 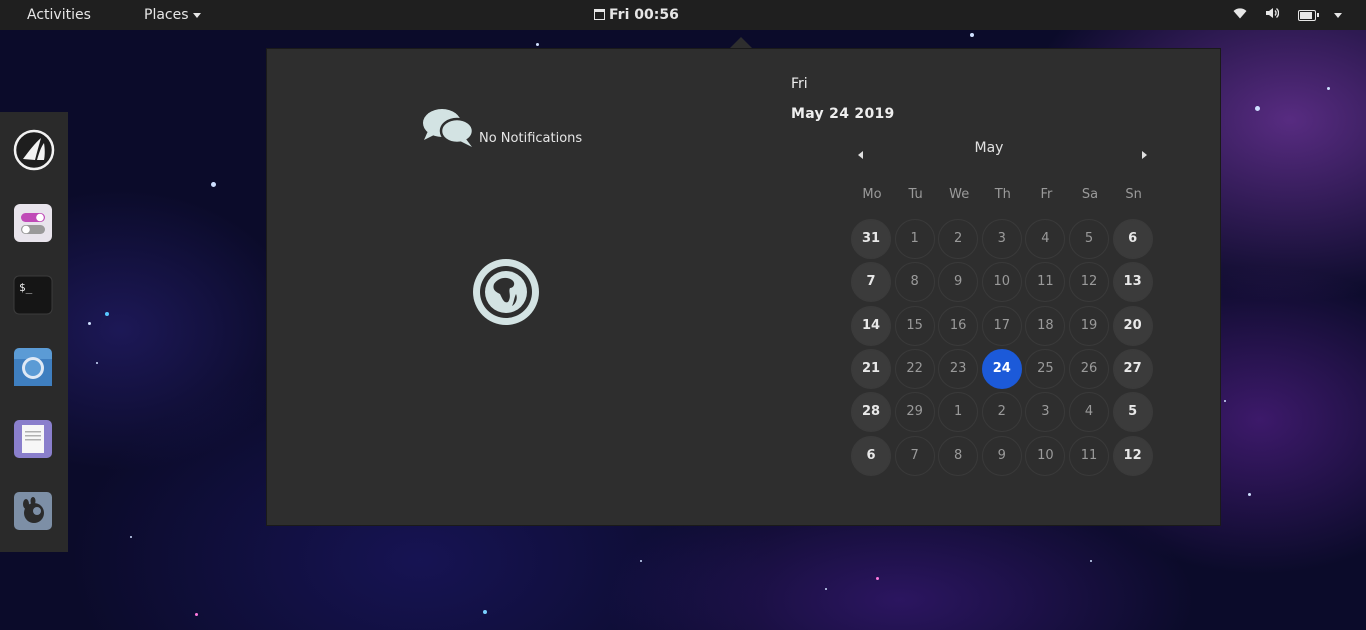 I want to click on activities-button: Activities, so click(x=59, y=15).